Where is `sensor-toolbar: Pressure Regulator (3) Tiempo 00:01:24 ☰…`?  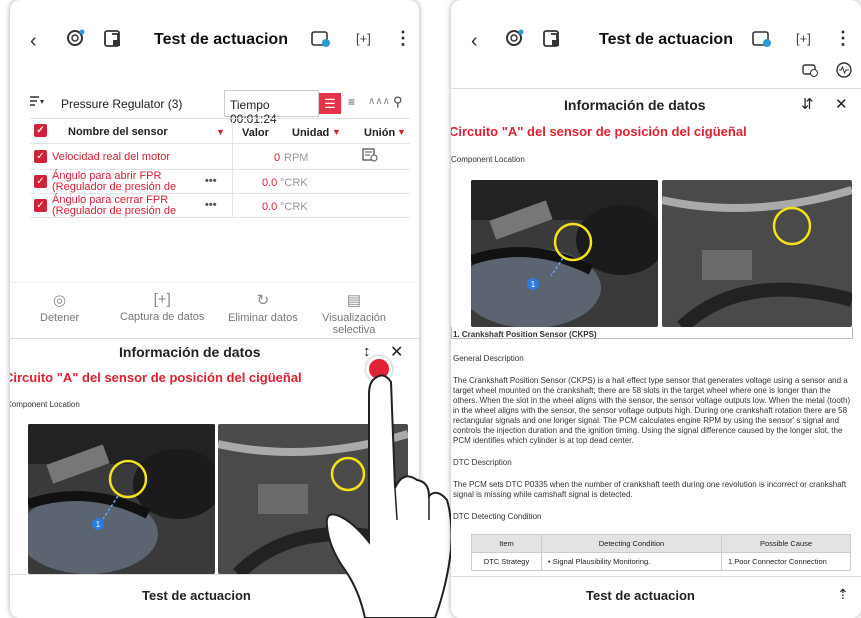 sensor-toolbar: Pressure Regulator (3) Tiempo 00:01:24 ☰… is located at coordinates (214, 108).